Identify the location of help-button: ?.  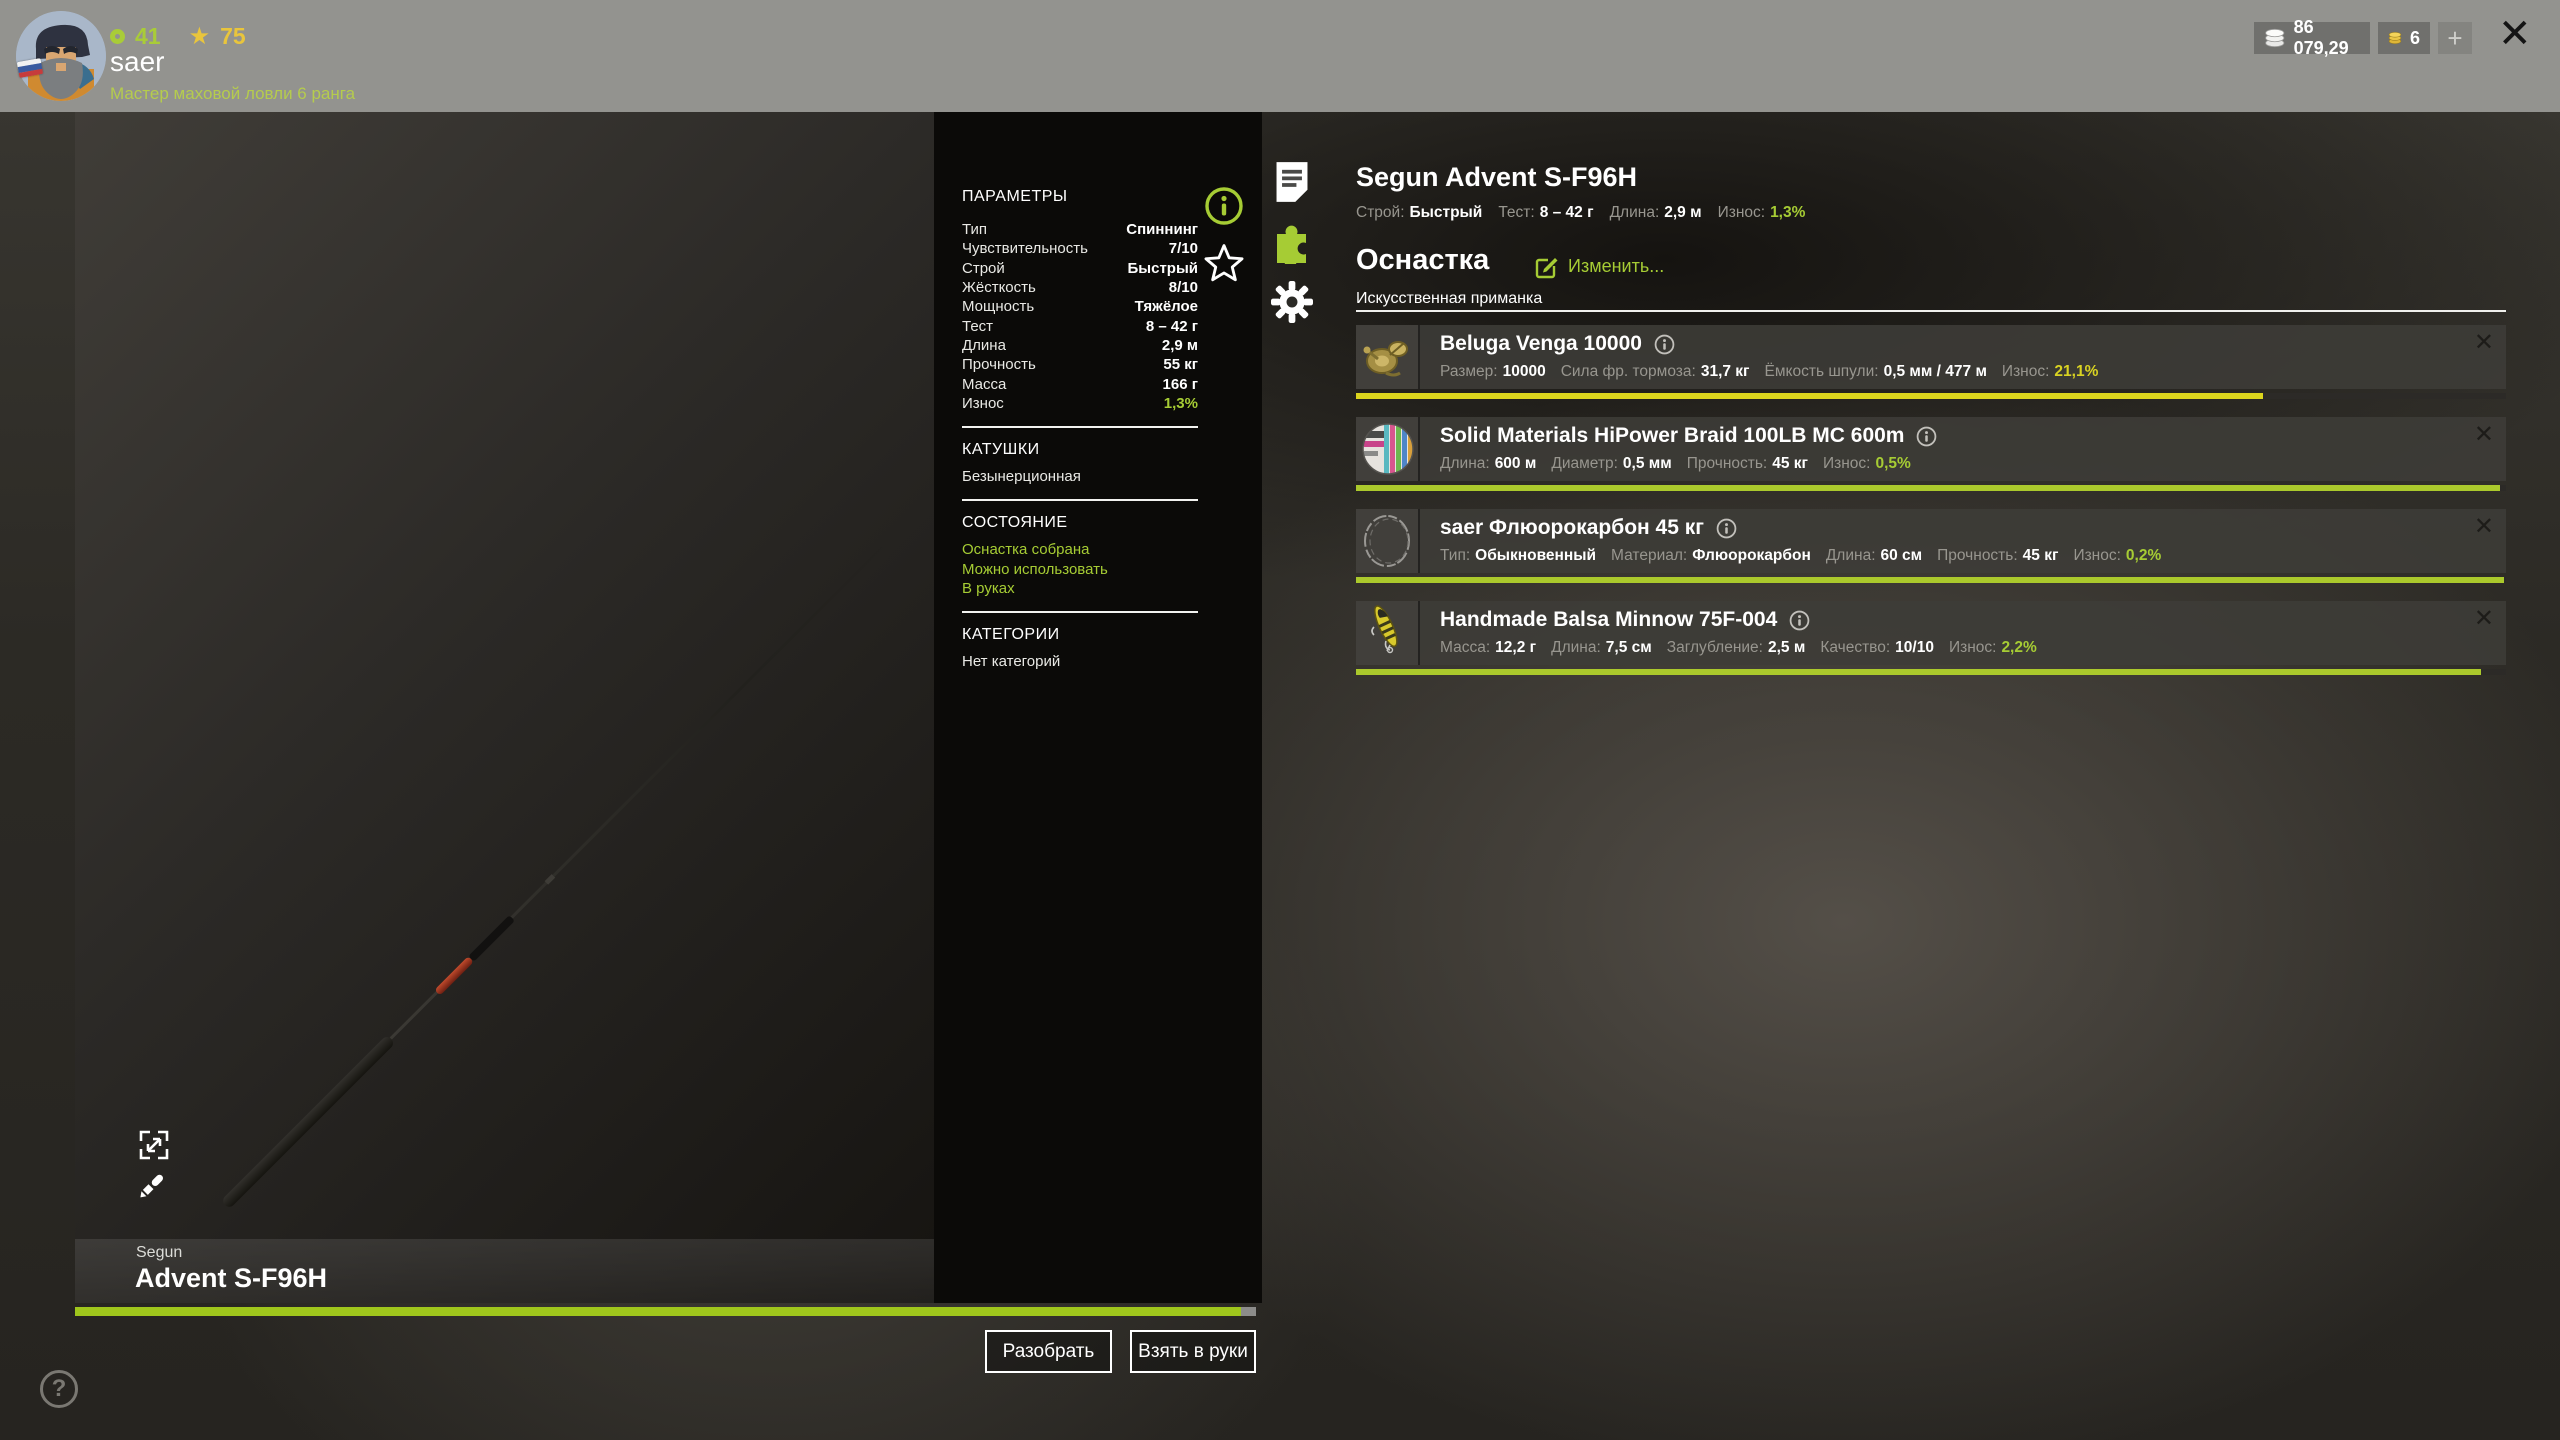
(59, 1389).